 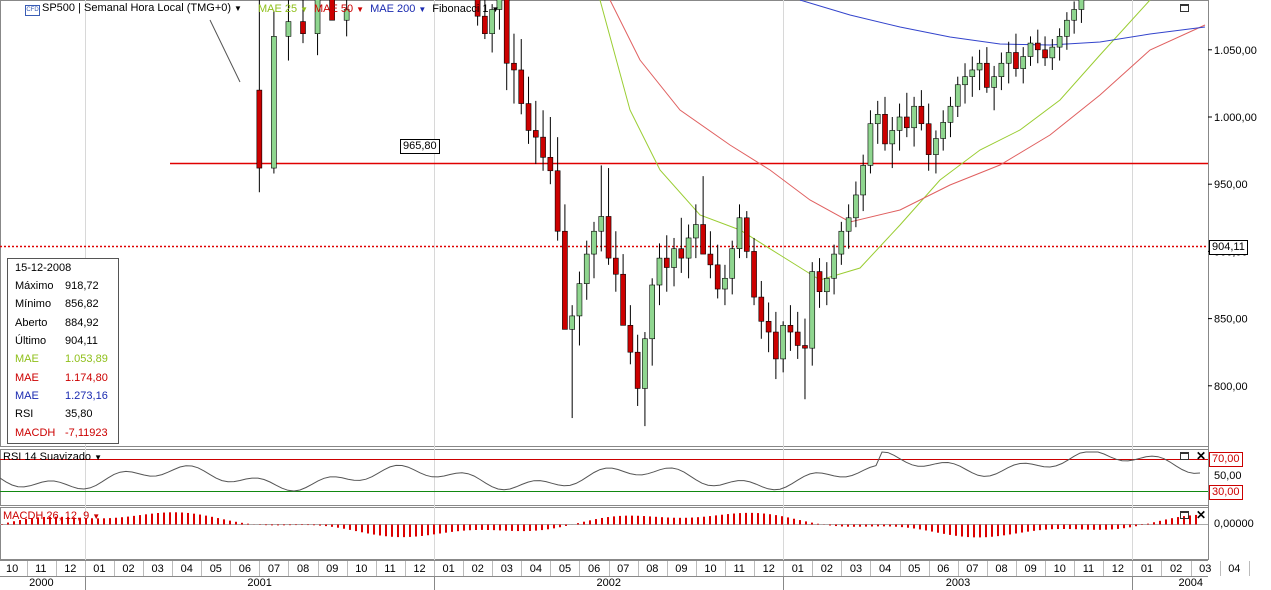 What do you see at coordinates (604, 477) in the screenshot?
I see `rsi-panel-frame` at bounding box center [604, 477].